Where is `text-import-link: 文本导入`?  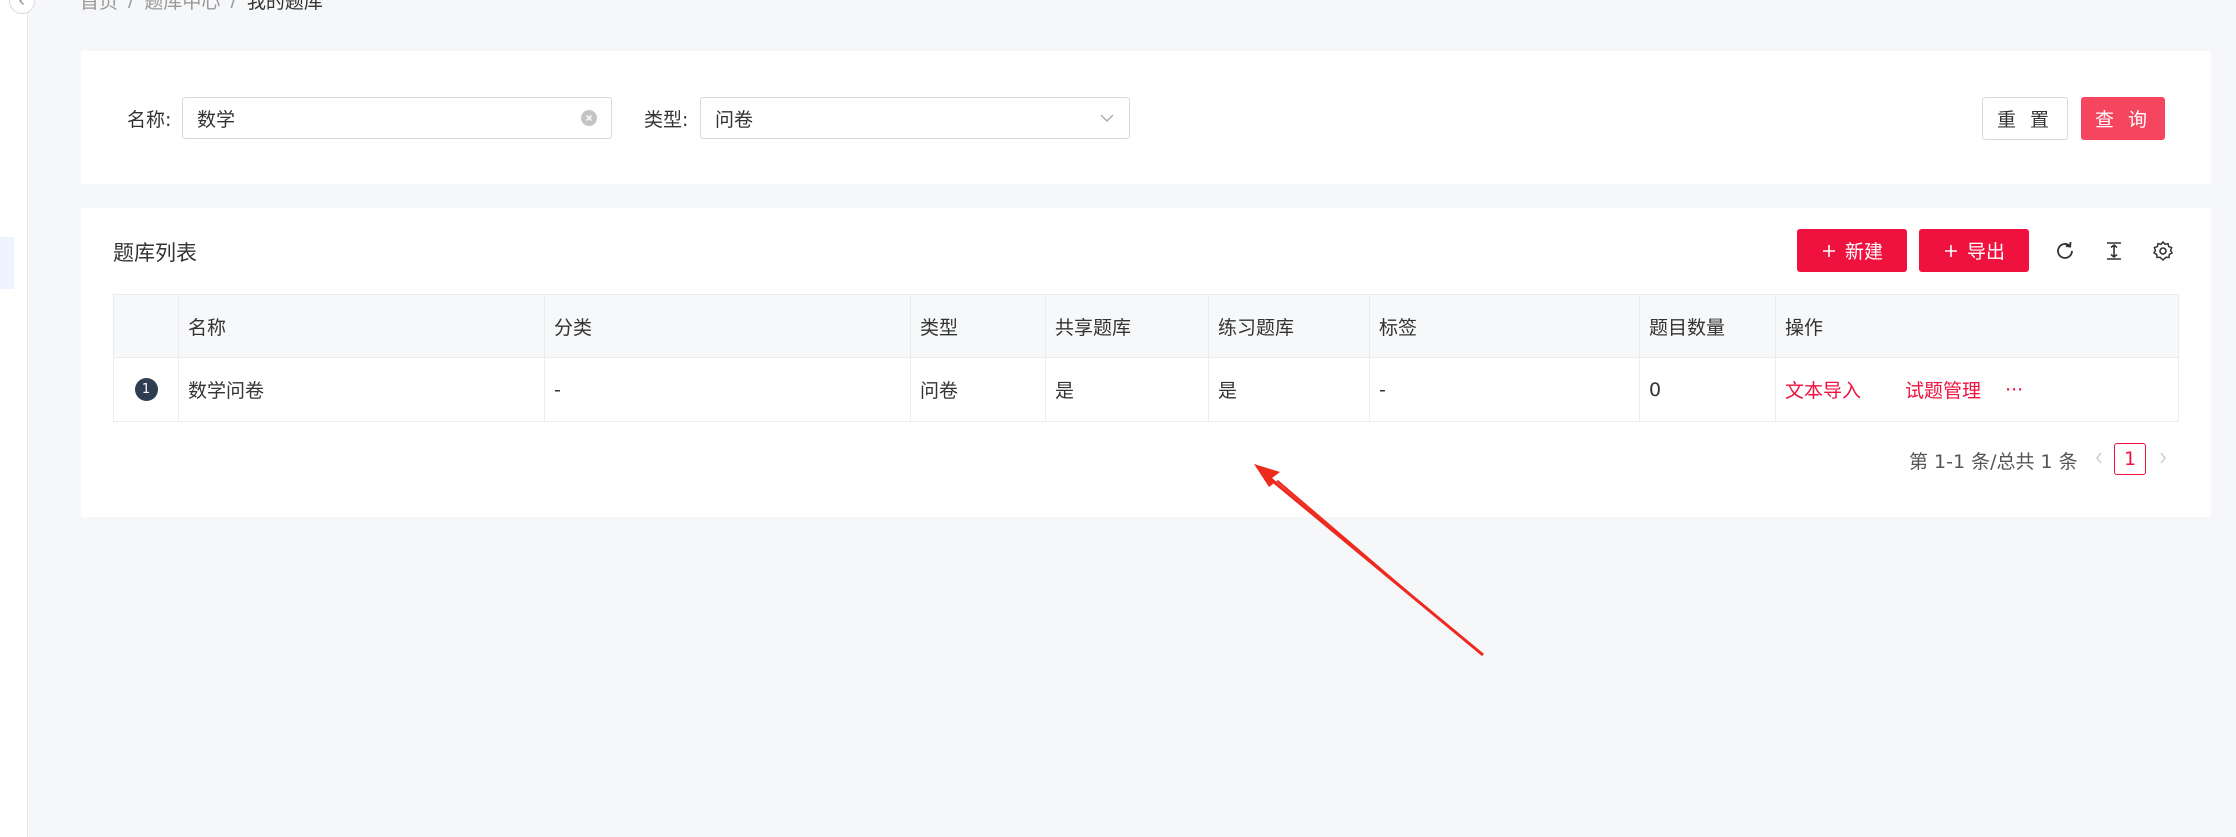 text-import-link: 文本导入 is located at coordinates (1823, 389).